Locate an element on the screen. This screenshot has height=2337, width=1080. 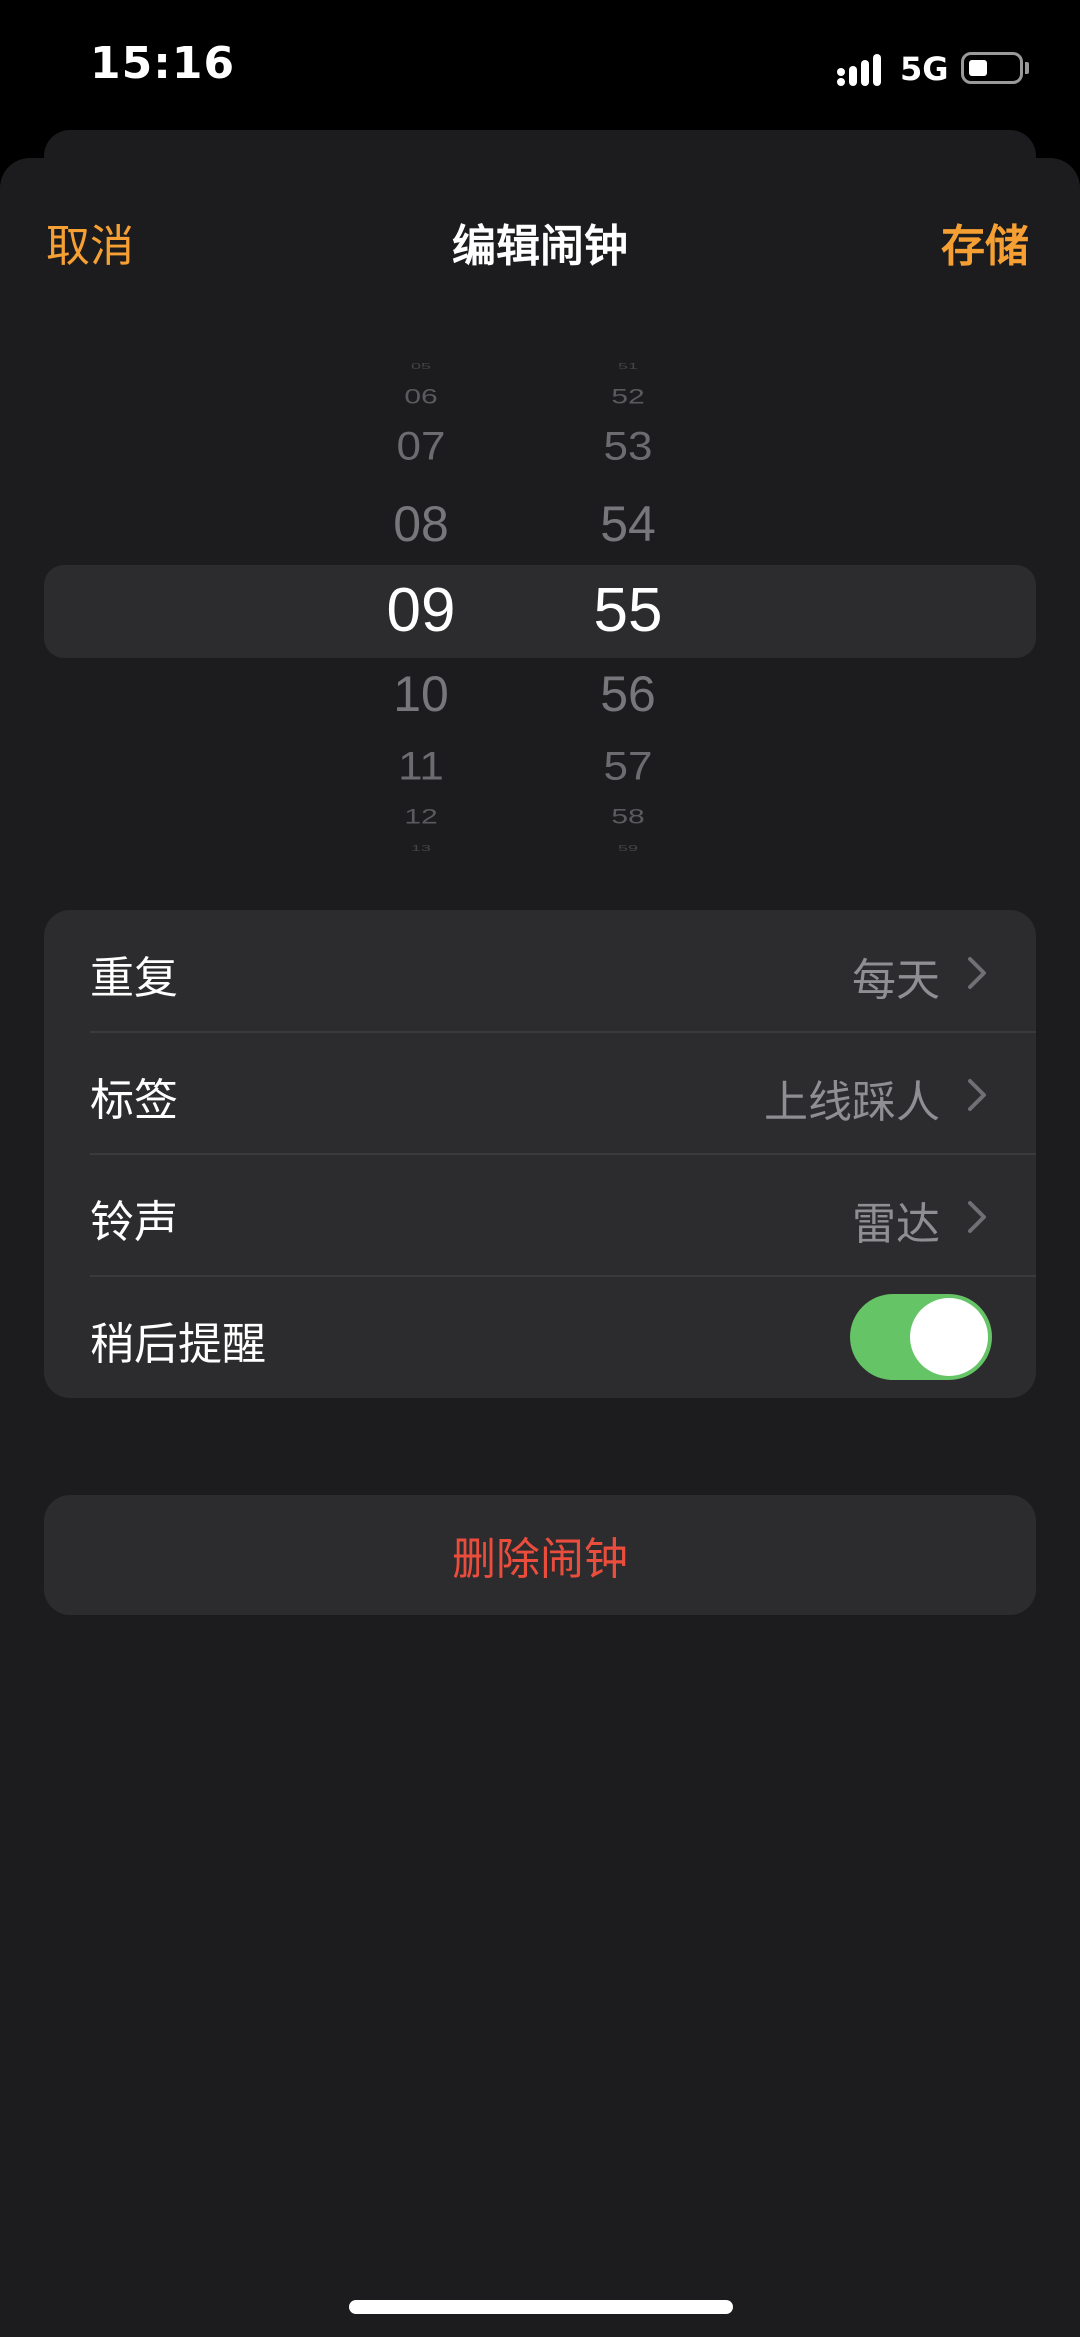
hour-picker-wheel: 05 06 07 08 09 10 11 12 13 is located at coordinates (421, 610).